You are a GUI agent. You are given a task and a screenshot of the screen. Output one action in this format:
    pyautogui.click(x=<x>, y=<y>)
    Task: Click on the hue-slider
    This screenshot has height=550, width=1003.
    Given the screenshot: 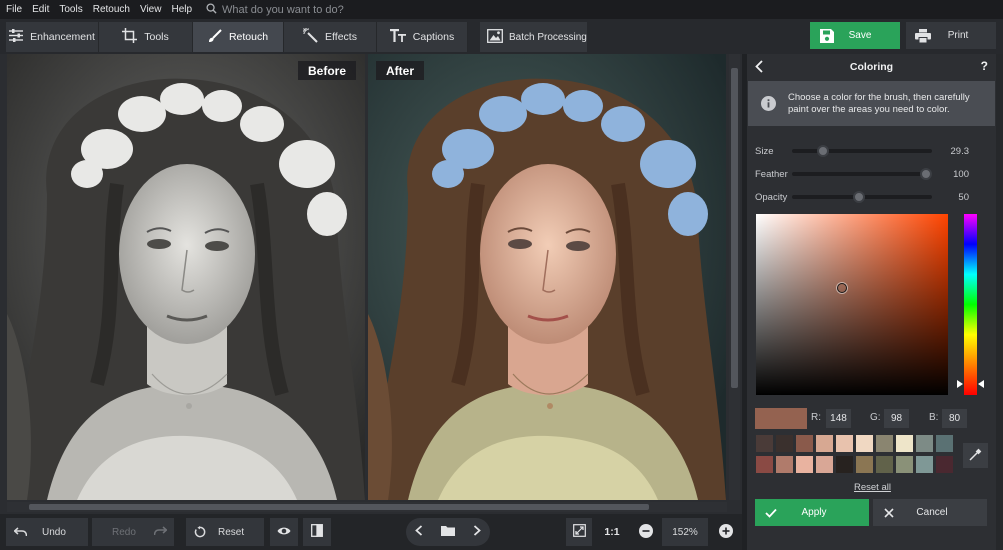 What is the action you would take?
    pyautogui.click(x=970, y=304)
    